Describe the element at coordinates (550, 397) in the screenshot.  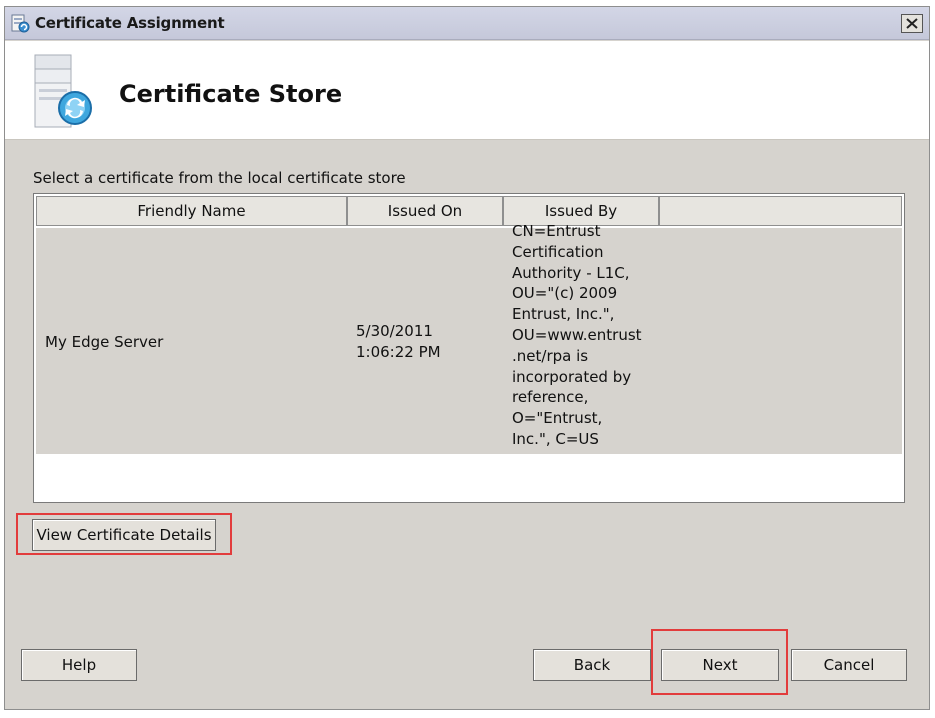
I see `issued-by-line: reference,` at that location.